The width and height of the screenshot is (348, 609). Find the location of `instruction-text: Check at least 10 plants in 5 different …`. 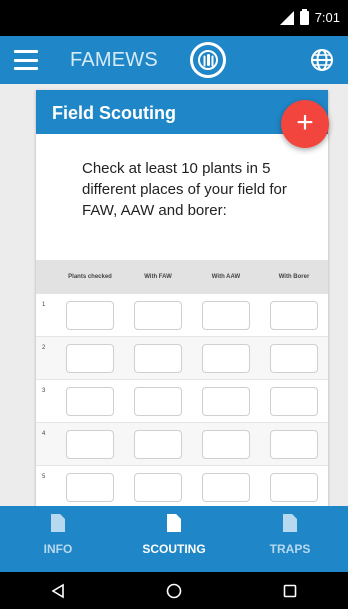

instruction-text: Check at least 10 plants in 5 different … is located at coordinates (184, 189).